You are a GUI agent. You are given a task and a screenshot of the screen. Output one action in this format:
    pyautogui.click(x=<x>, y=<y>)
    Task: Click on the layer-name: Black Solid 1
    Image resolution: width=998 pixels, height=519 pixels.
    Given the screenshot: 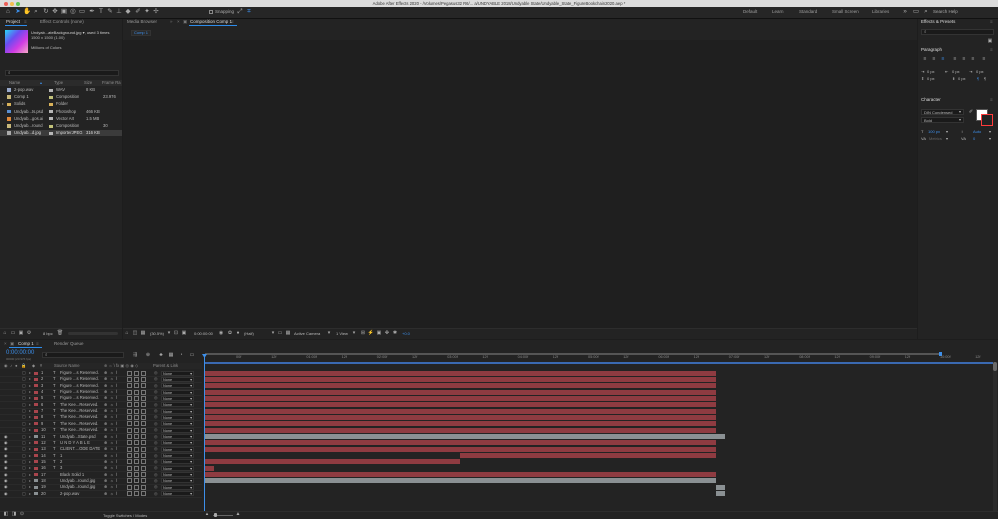 What is the action you would take?
    pyautogui.click(x=81, y=475)
    